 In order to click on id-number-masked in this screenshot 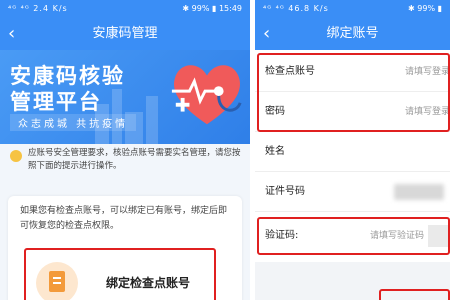, I will do `click(419, 192)`.